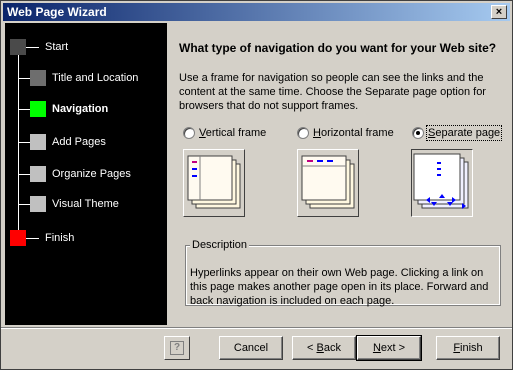  I want to click on finish-button: Finish, so click(468, 348).